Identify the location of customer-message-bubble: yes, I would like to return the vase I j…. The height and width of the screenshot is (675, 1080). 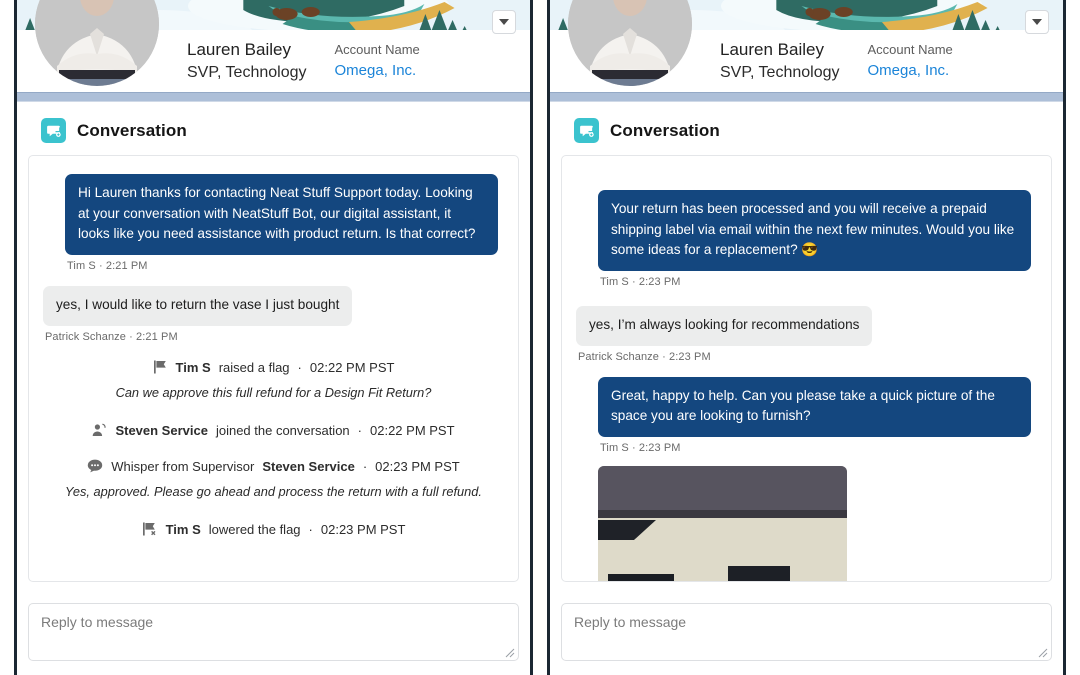
(198, 305).